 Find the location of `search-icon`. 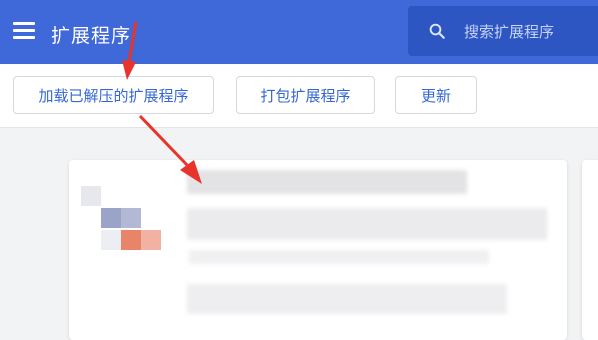

search-icon is located at coordinates (437, 31).